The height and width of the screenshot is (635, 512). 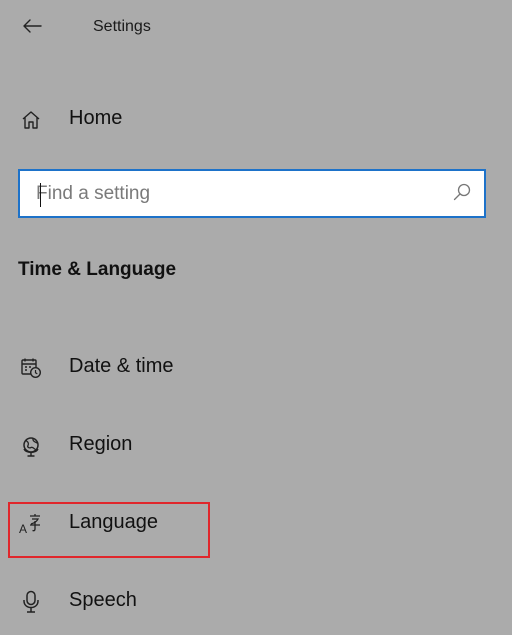 I want to click on section-heading: Time & Language, so click(x=97, y=269).